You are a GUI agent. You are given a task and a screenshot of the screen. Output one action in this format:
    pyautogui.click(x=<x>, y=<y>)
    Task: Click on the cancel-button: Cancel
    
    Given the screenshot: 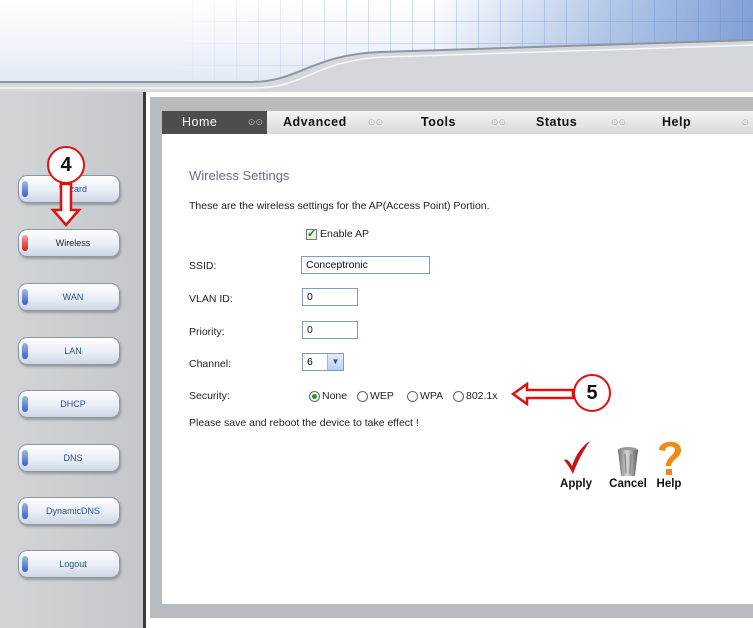 What is the action you would take?
    pyautogui.click(x=628, y=464)
    